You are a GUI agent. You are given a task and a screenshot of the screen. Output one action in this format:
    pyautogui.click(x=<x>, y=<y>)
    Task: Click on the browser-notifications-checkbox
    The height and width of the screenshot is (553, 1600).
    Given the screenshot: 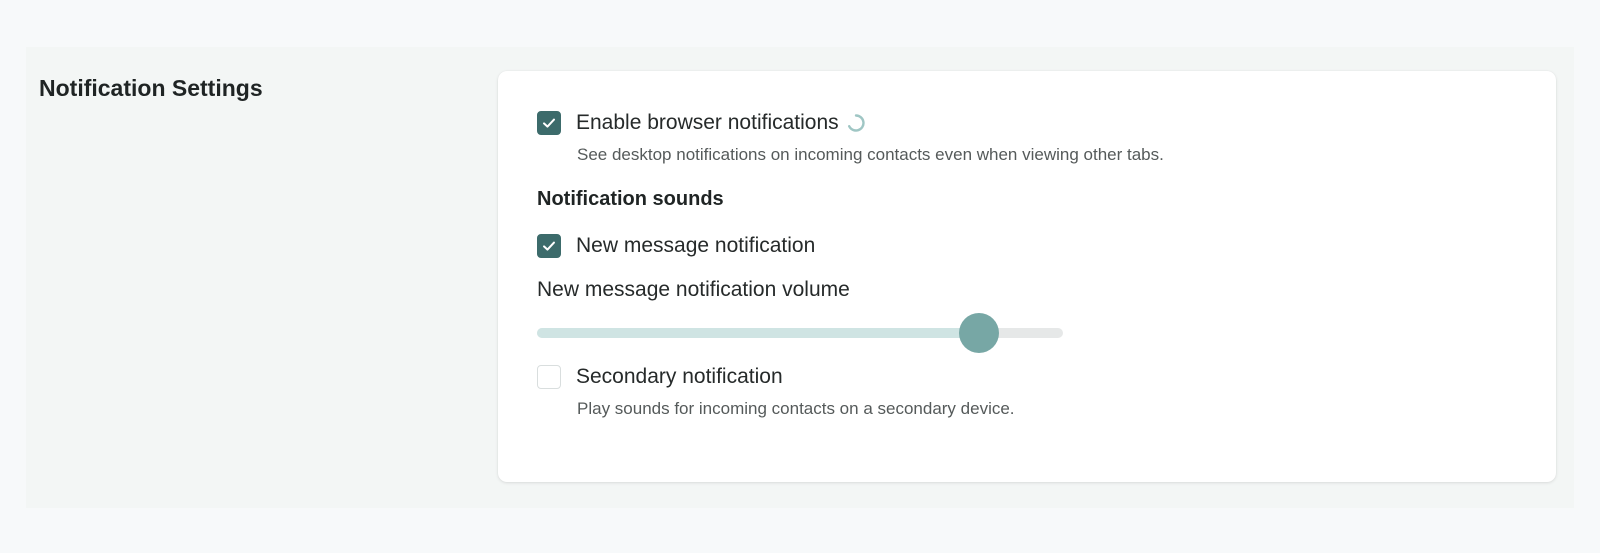 What is the action you would take?
    pyautogui.click(x=549, y=123)
    